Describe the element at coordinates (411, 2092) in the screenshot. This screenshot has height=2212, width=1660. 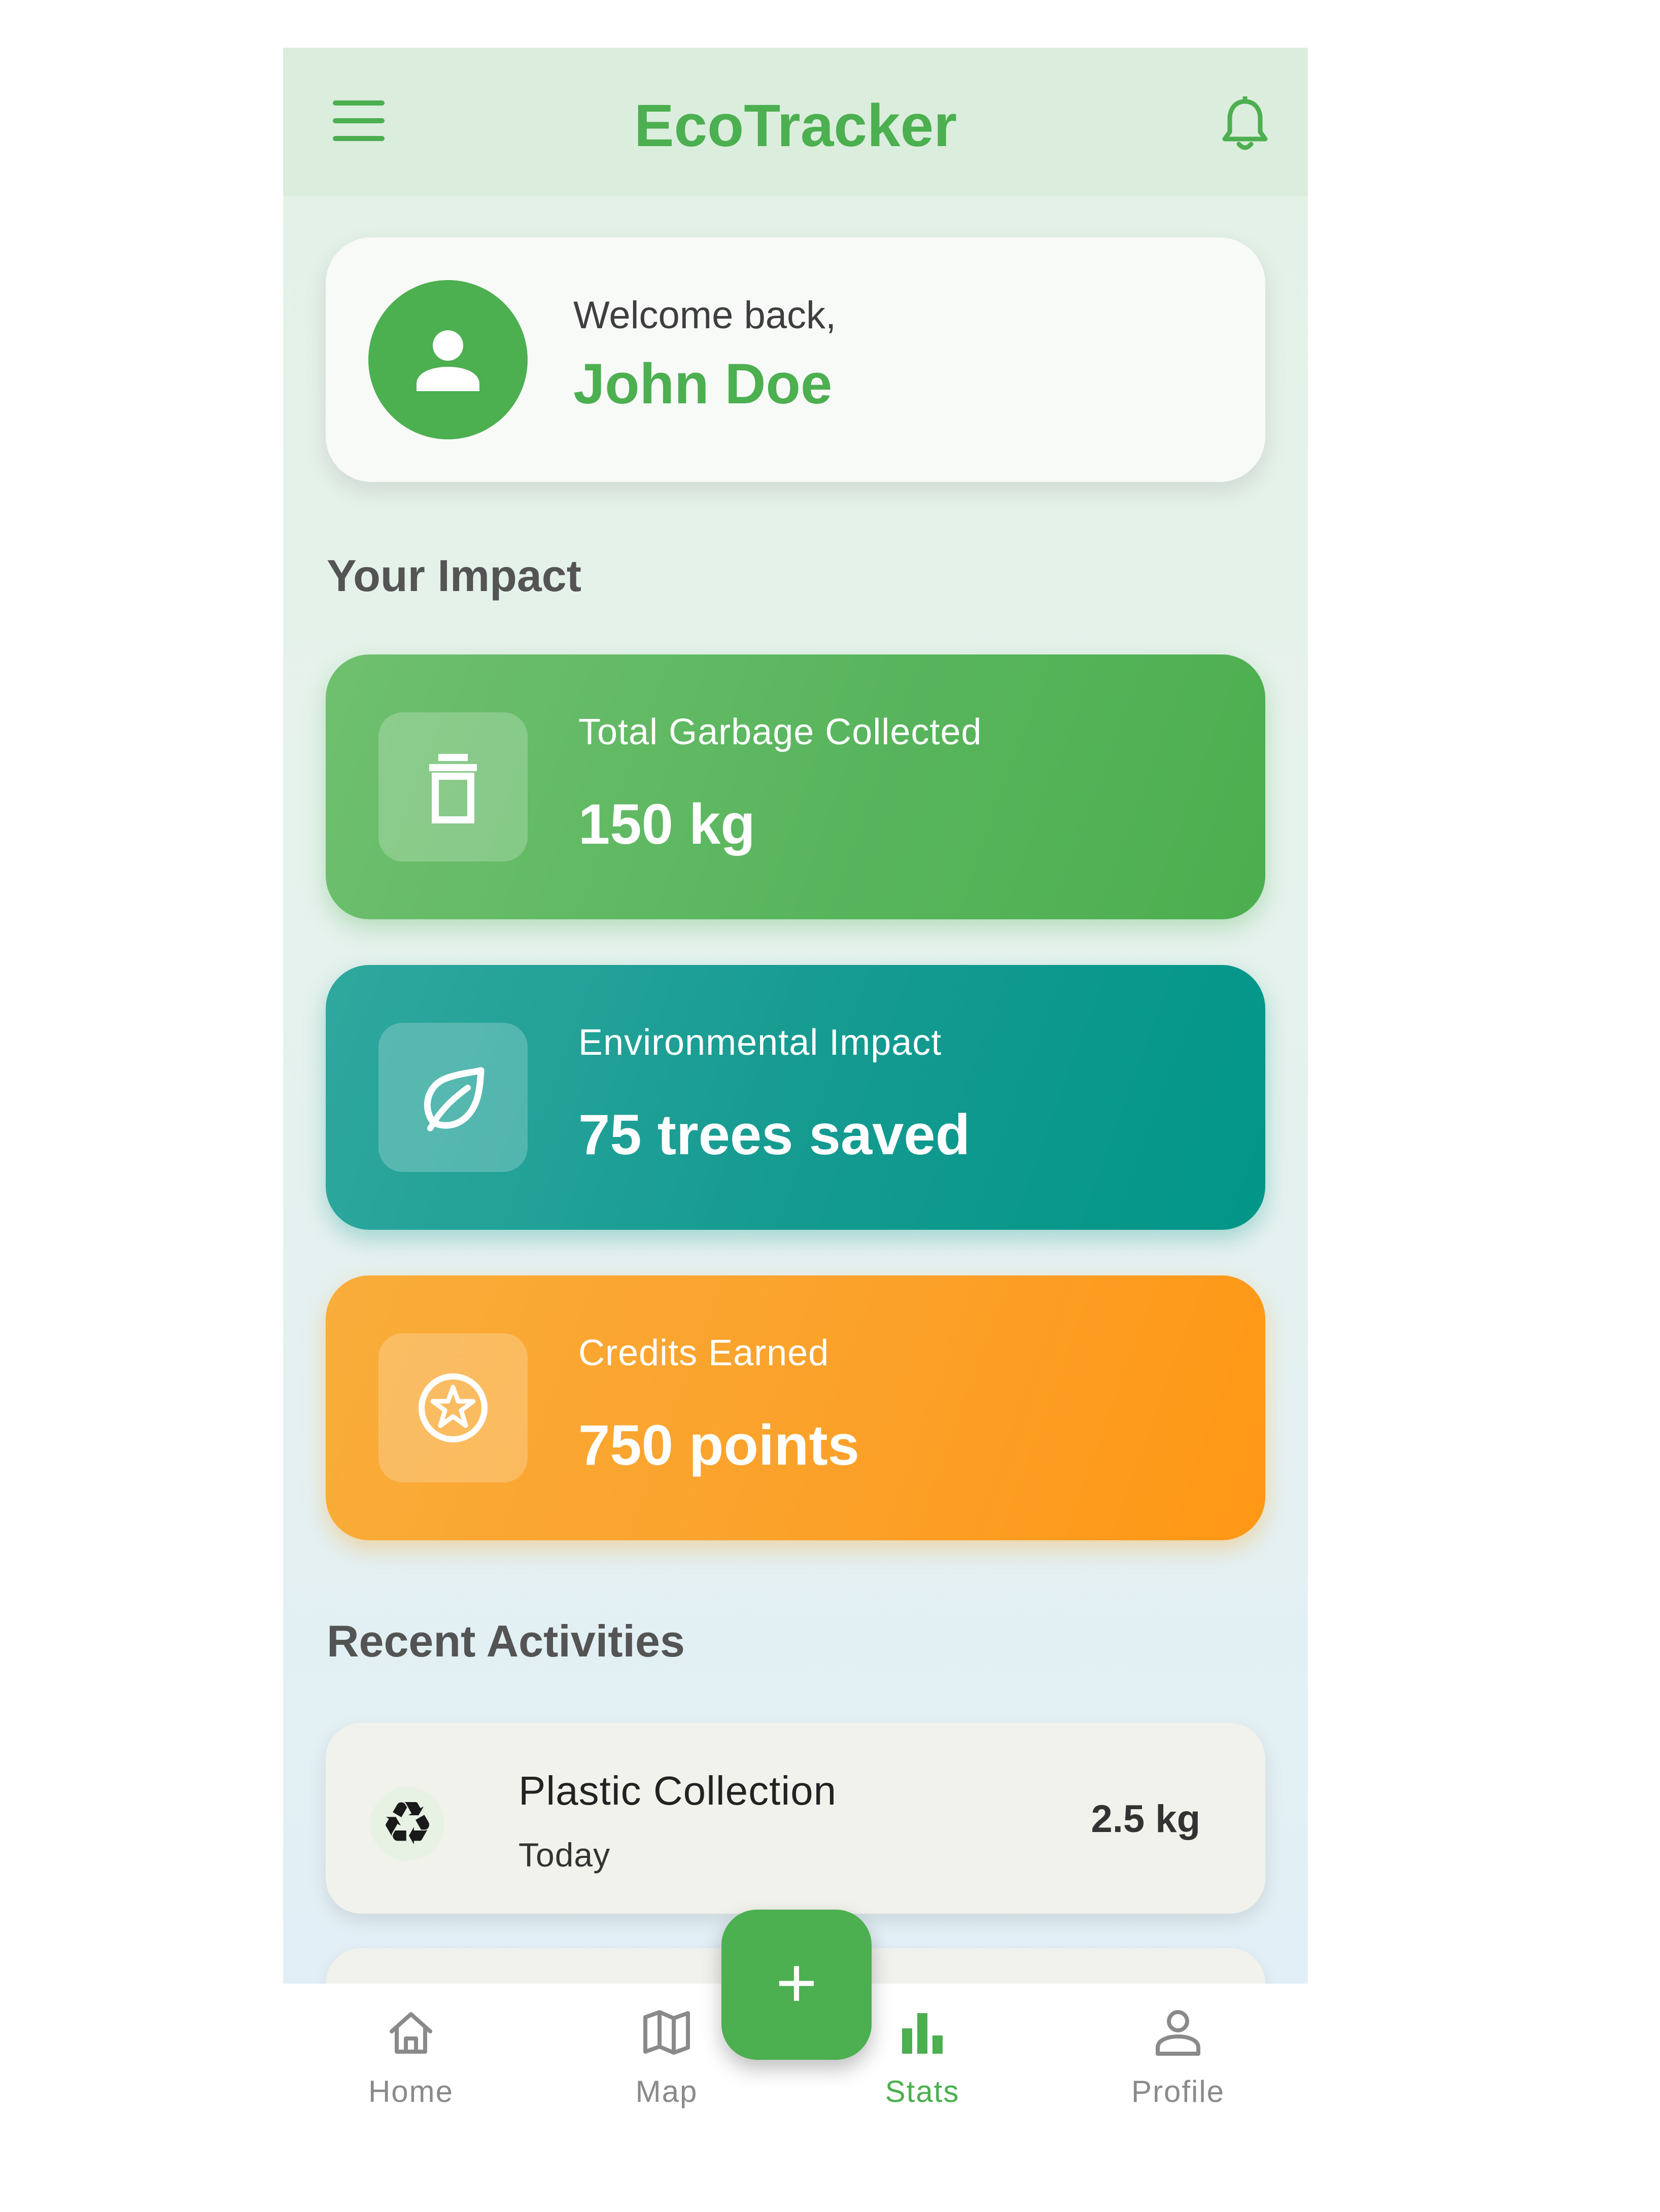
I see `nav-home-label: Home` at that location.